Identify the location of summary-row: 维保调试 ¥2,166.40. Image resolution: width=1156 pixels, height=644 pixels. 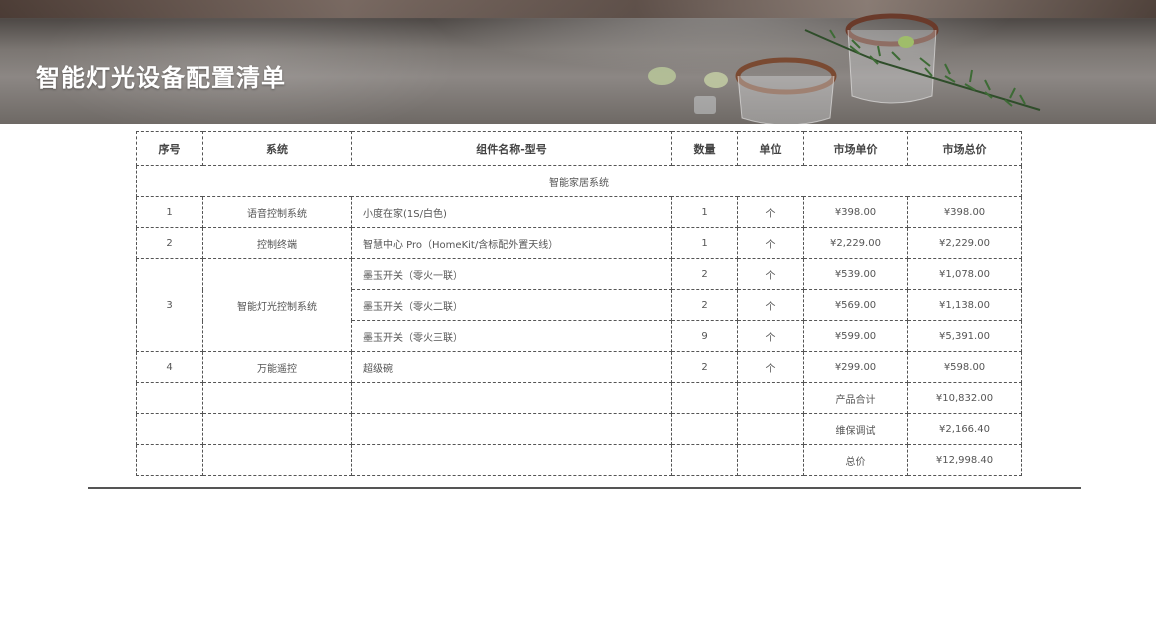
(579, 429).